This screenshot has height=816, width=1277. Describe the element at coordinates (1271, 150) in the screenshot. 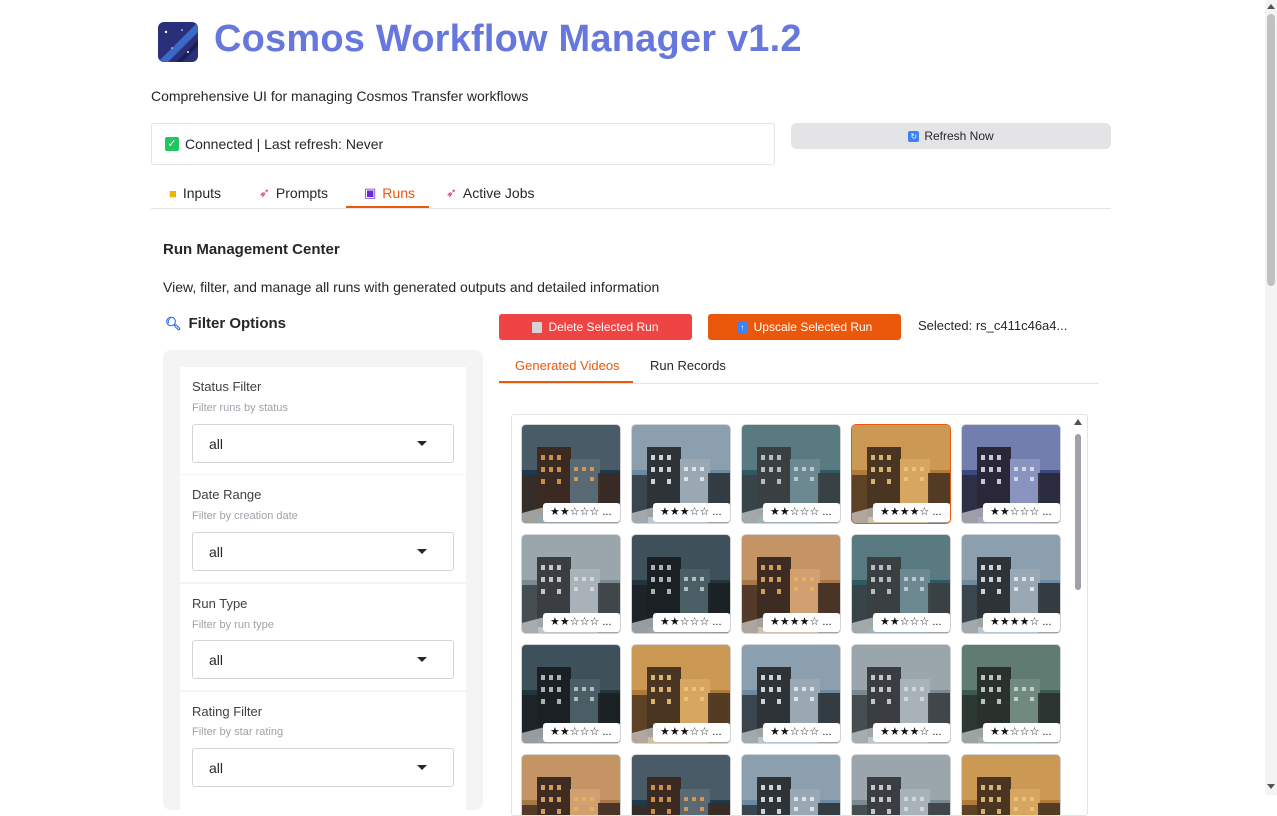

I see `window-scrollbar-thumb` at that location.